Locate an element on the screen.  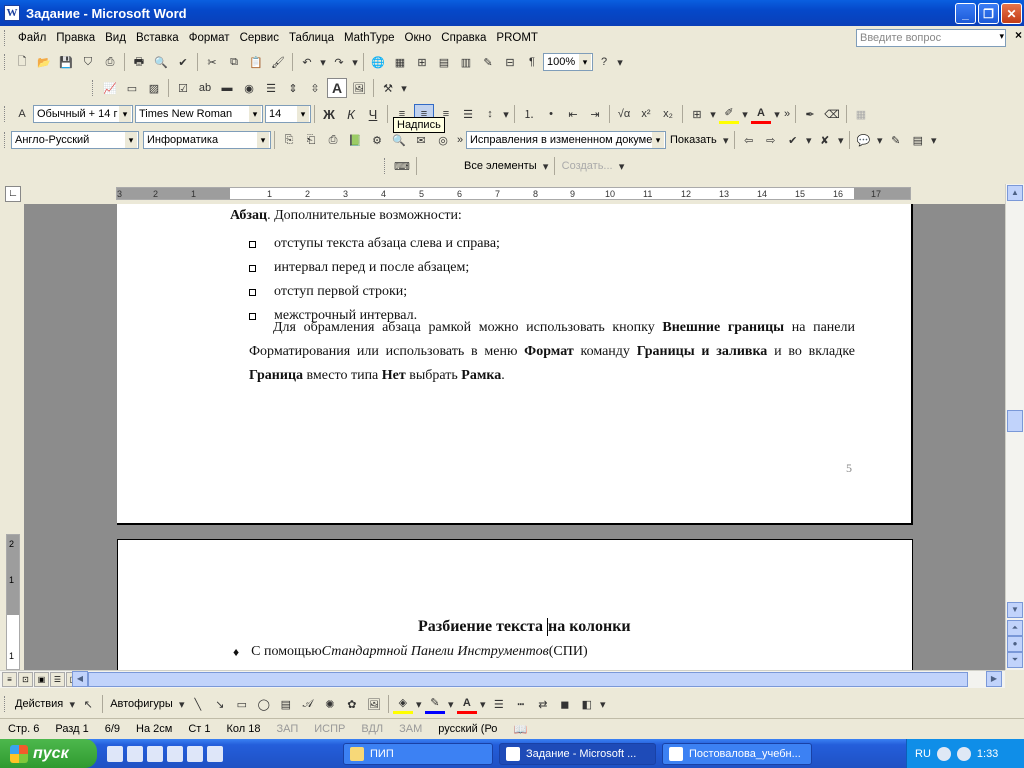
fill-color-icon: ◈ is located at coordinates (402, 704).